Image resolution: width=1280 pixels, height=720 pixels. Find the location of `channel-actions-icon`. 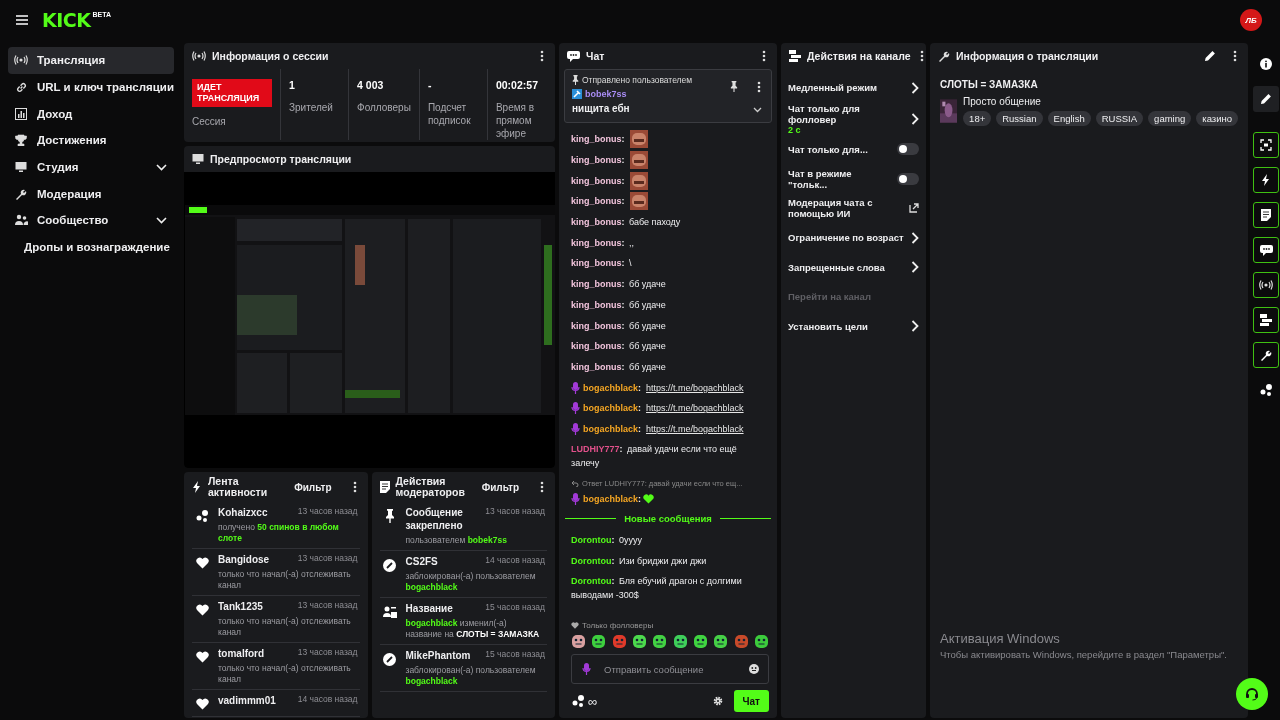

channel-actions-icon is located at coordinates (1266, 320).